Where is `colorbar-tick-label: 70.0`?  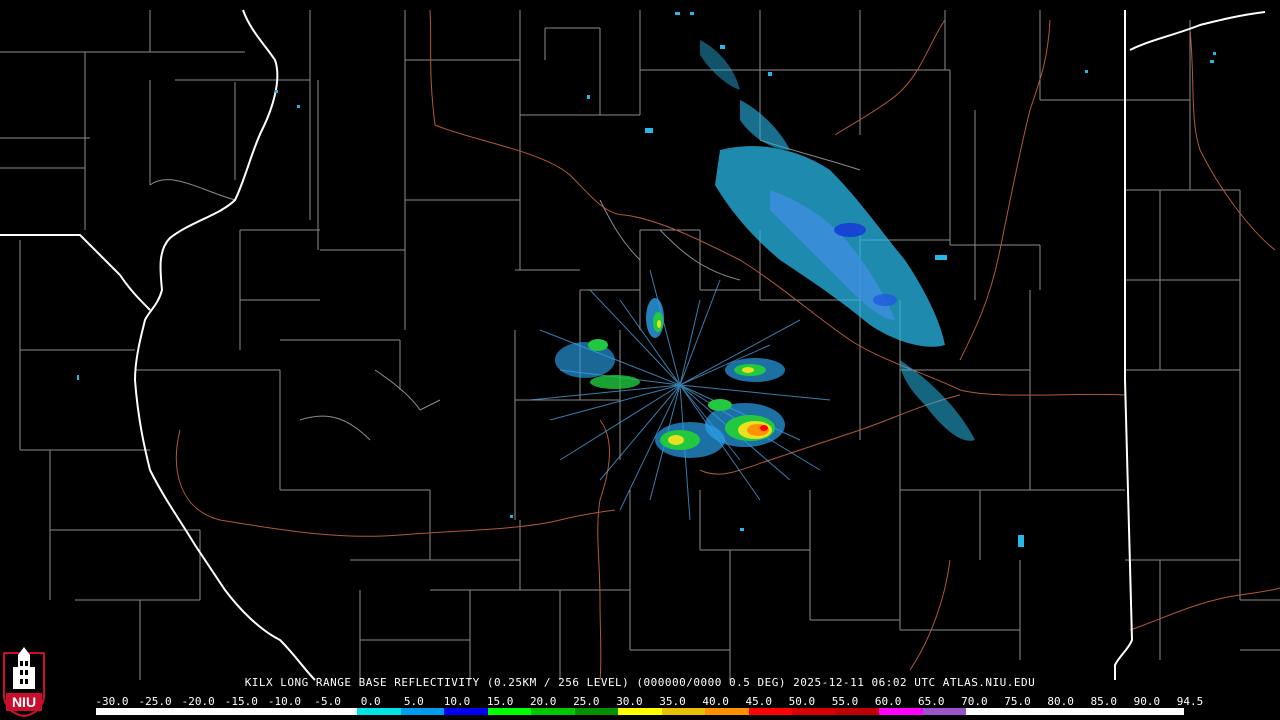
colorbar-tick-label: 70.0 is located at coordinates (974, 701).